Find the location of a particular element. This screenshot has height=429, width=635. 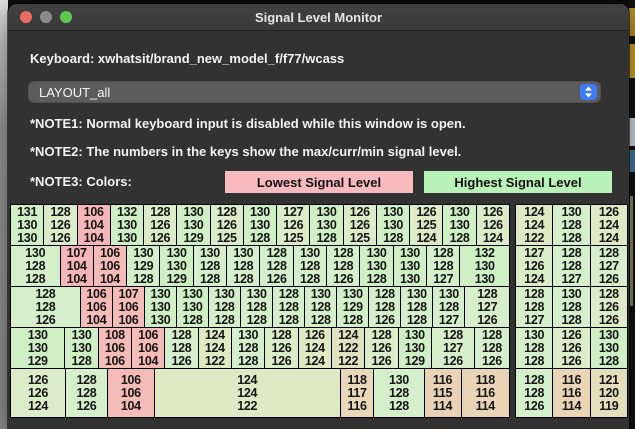

key-cell: 106 106 104 is located at coordinates (110, 266).